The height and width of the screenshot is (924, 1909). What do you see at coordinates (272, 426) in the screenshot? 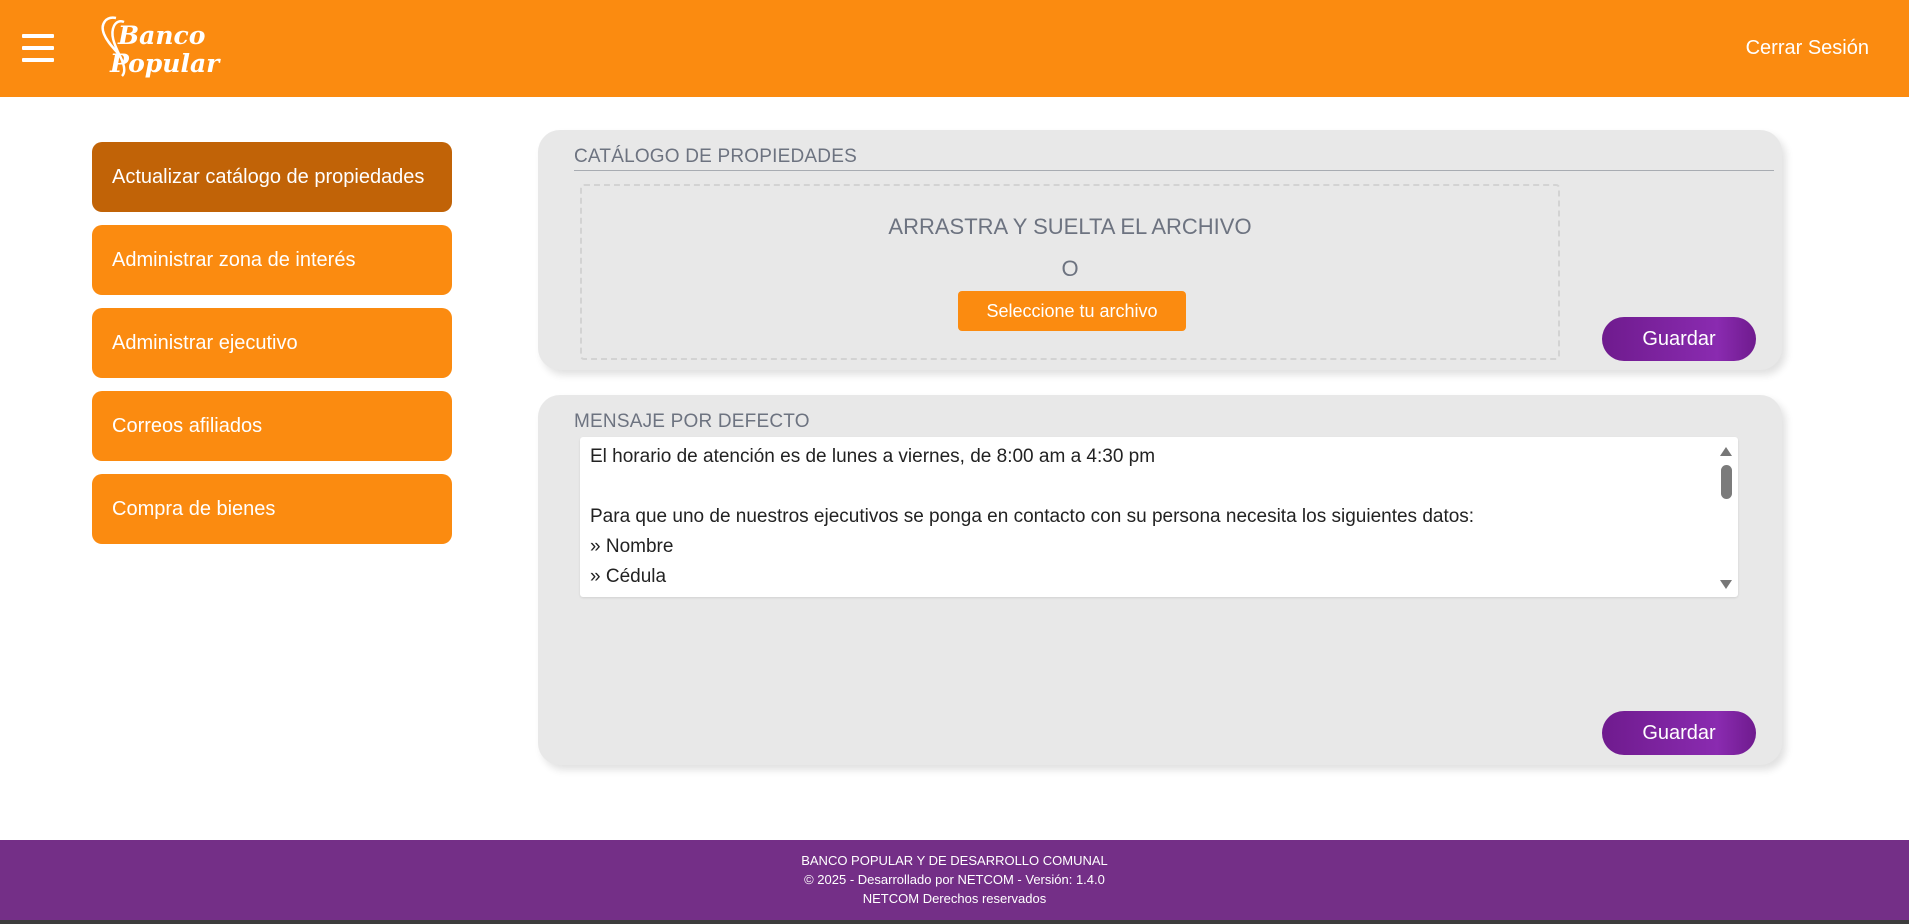
I see `sidebar-item-affiliated-emails: Correos afiliados` at bounding box center [272, 426].